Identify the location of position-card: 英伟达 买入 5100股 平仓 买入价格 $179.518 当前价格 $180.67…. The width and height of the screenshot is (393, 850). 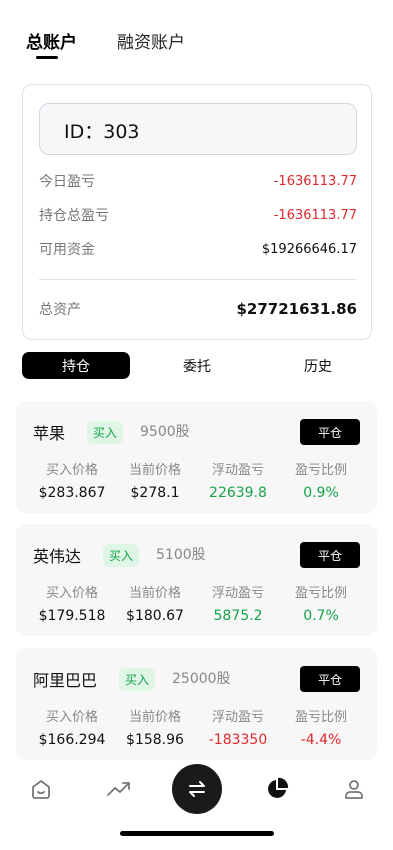
(196, 580).